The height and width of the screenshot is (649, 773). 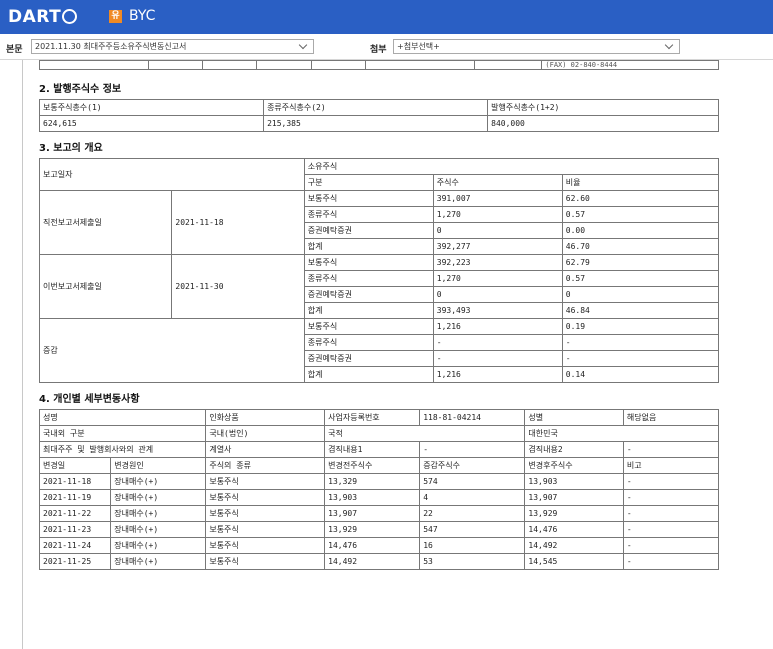 I want to click on table-row: 국내외 구분 국내(법인) 국적 대한민국, so click(x=378, y=433).